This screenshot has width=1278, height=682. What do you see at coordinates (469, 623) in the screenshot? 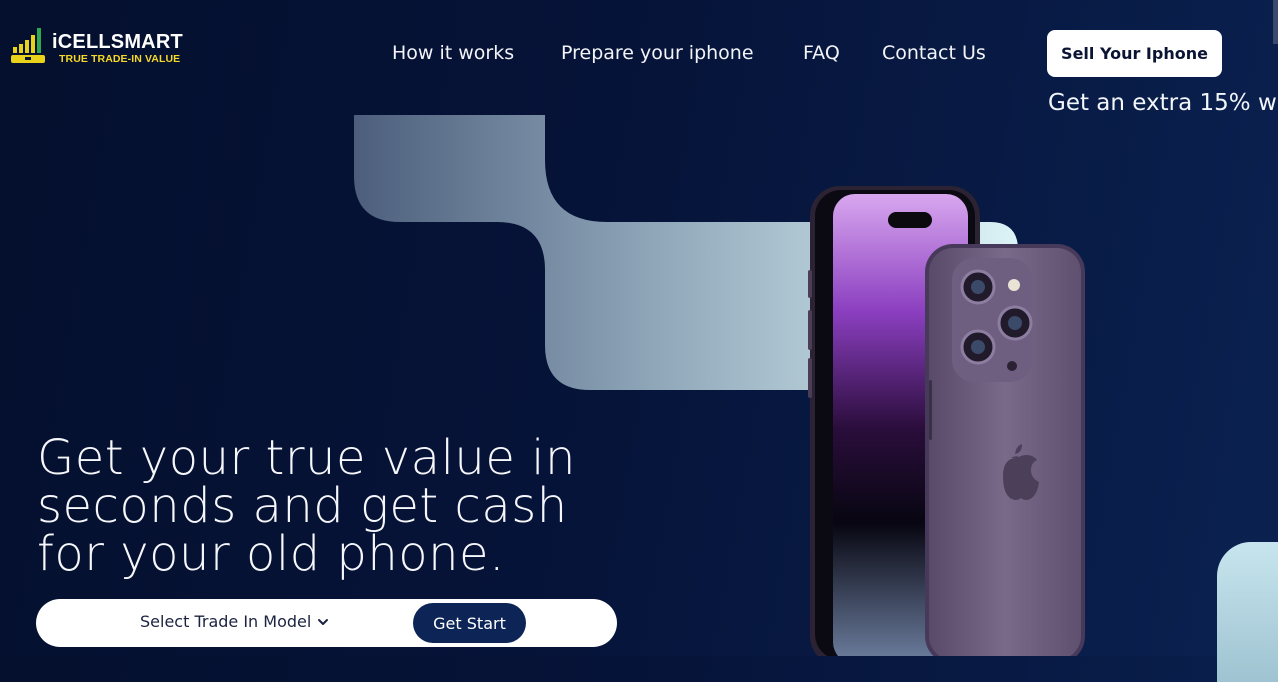
I see `get-start-button: Get Start` at bounding box center [469, 623].